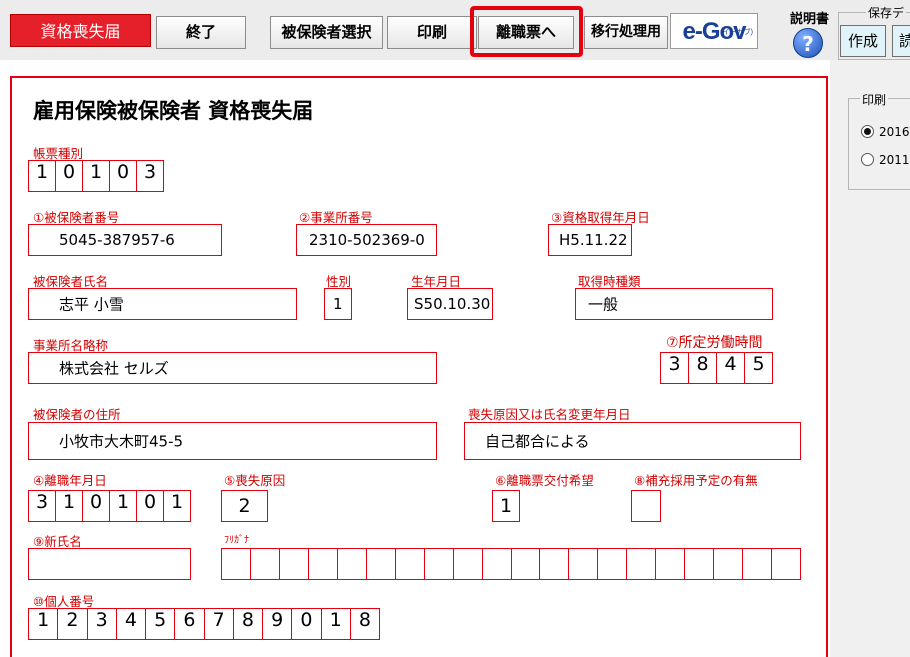 Image resolution: width=910 pixels, height=657 pixels. I want to click on replacement-plan-label: ⑧補充採用予定の有無, so click(696, 480).